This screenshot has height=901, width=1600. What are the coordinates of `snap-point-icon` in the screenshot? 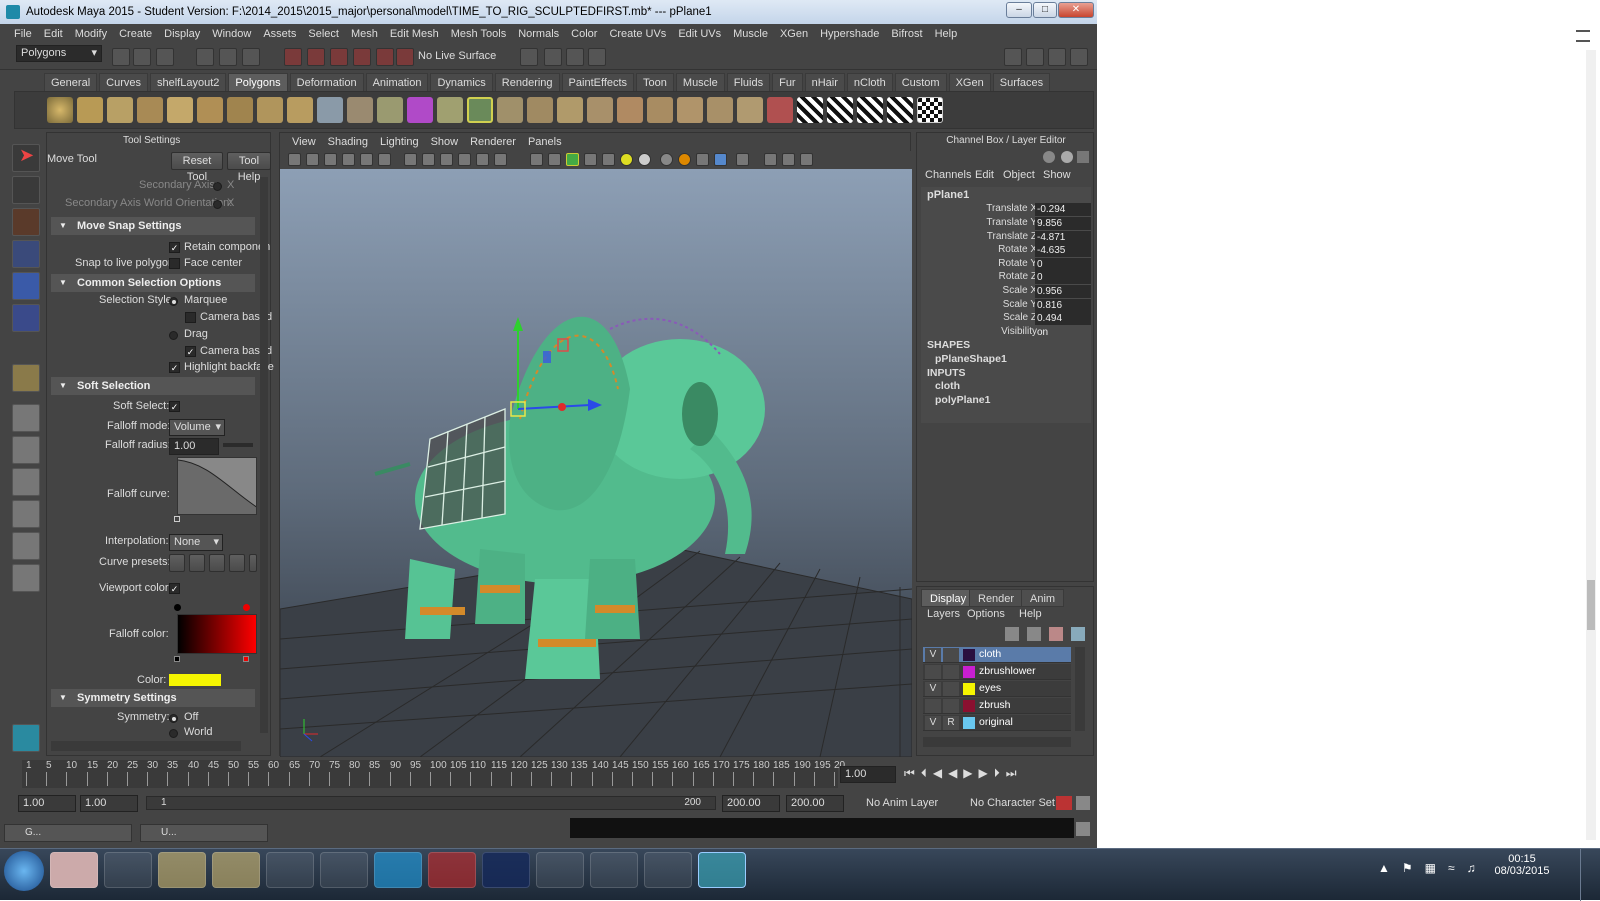 It's located at (339, 57).